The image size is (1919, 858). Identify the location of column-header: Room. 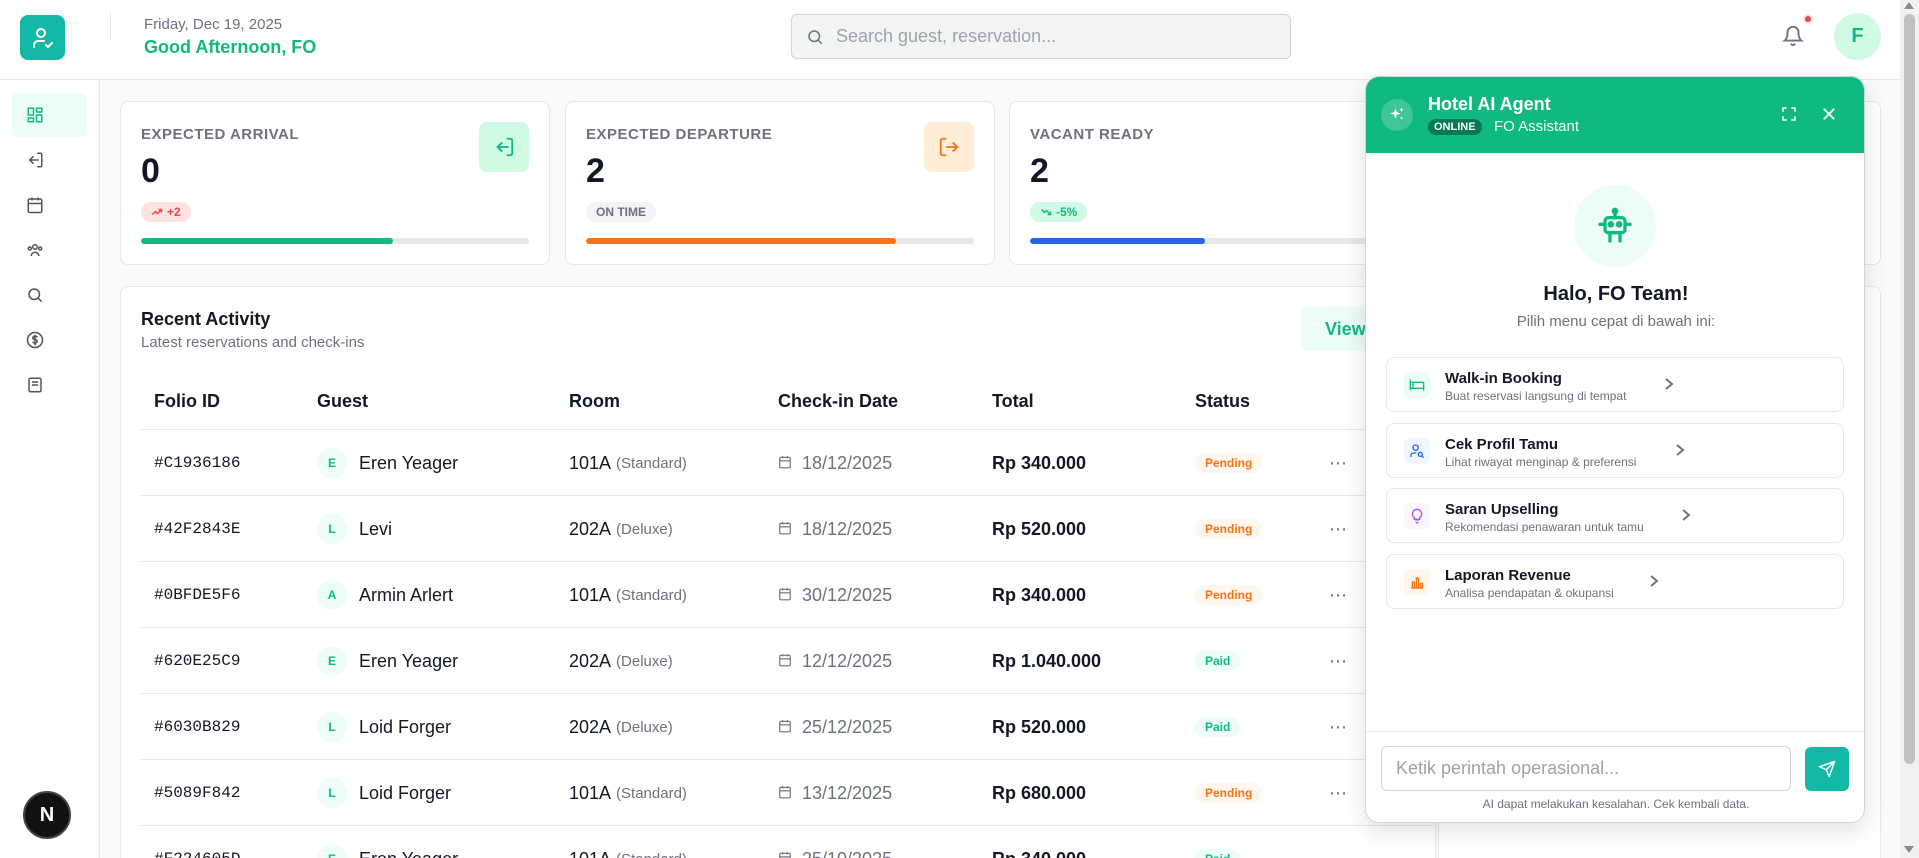
(594, 401).